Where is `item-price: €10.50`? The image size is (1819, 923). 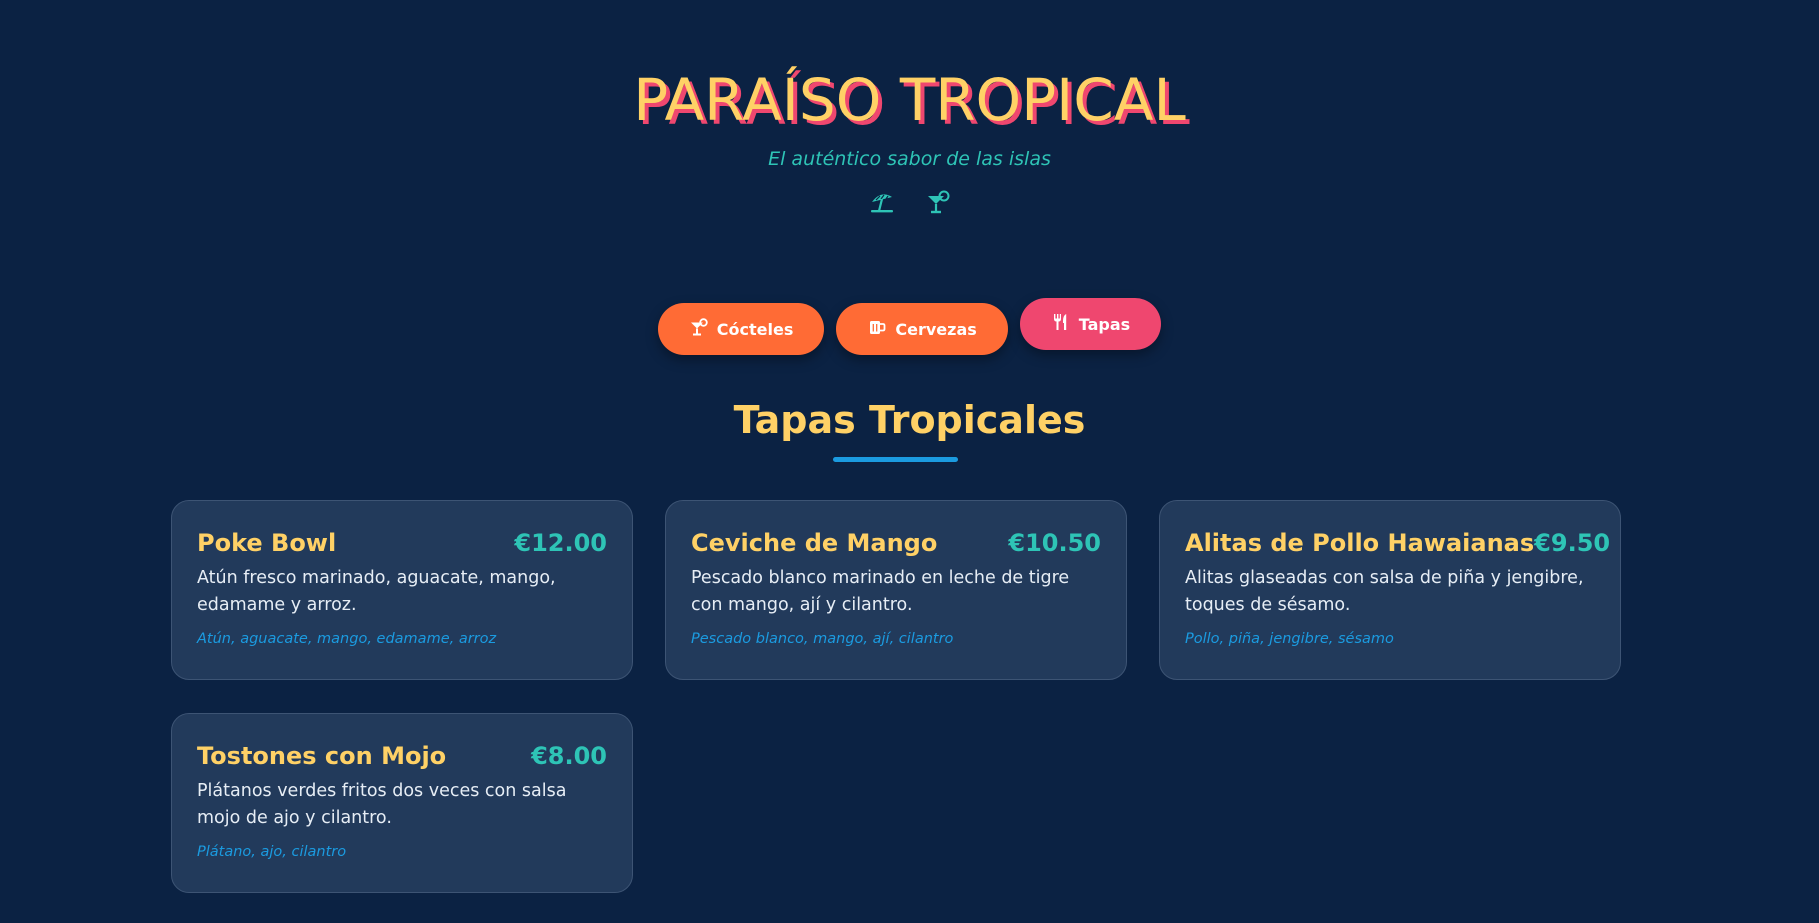 item-price: €10.50 is located at coordinates (1054, 543).